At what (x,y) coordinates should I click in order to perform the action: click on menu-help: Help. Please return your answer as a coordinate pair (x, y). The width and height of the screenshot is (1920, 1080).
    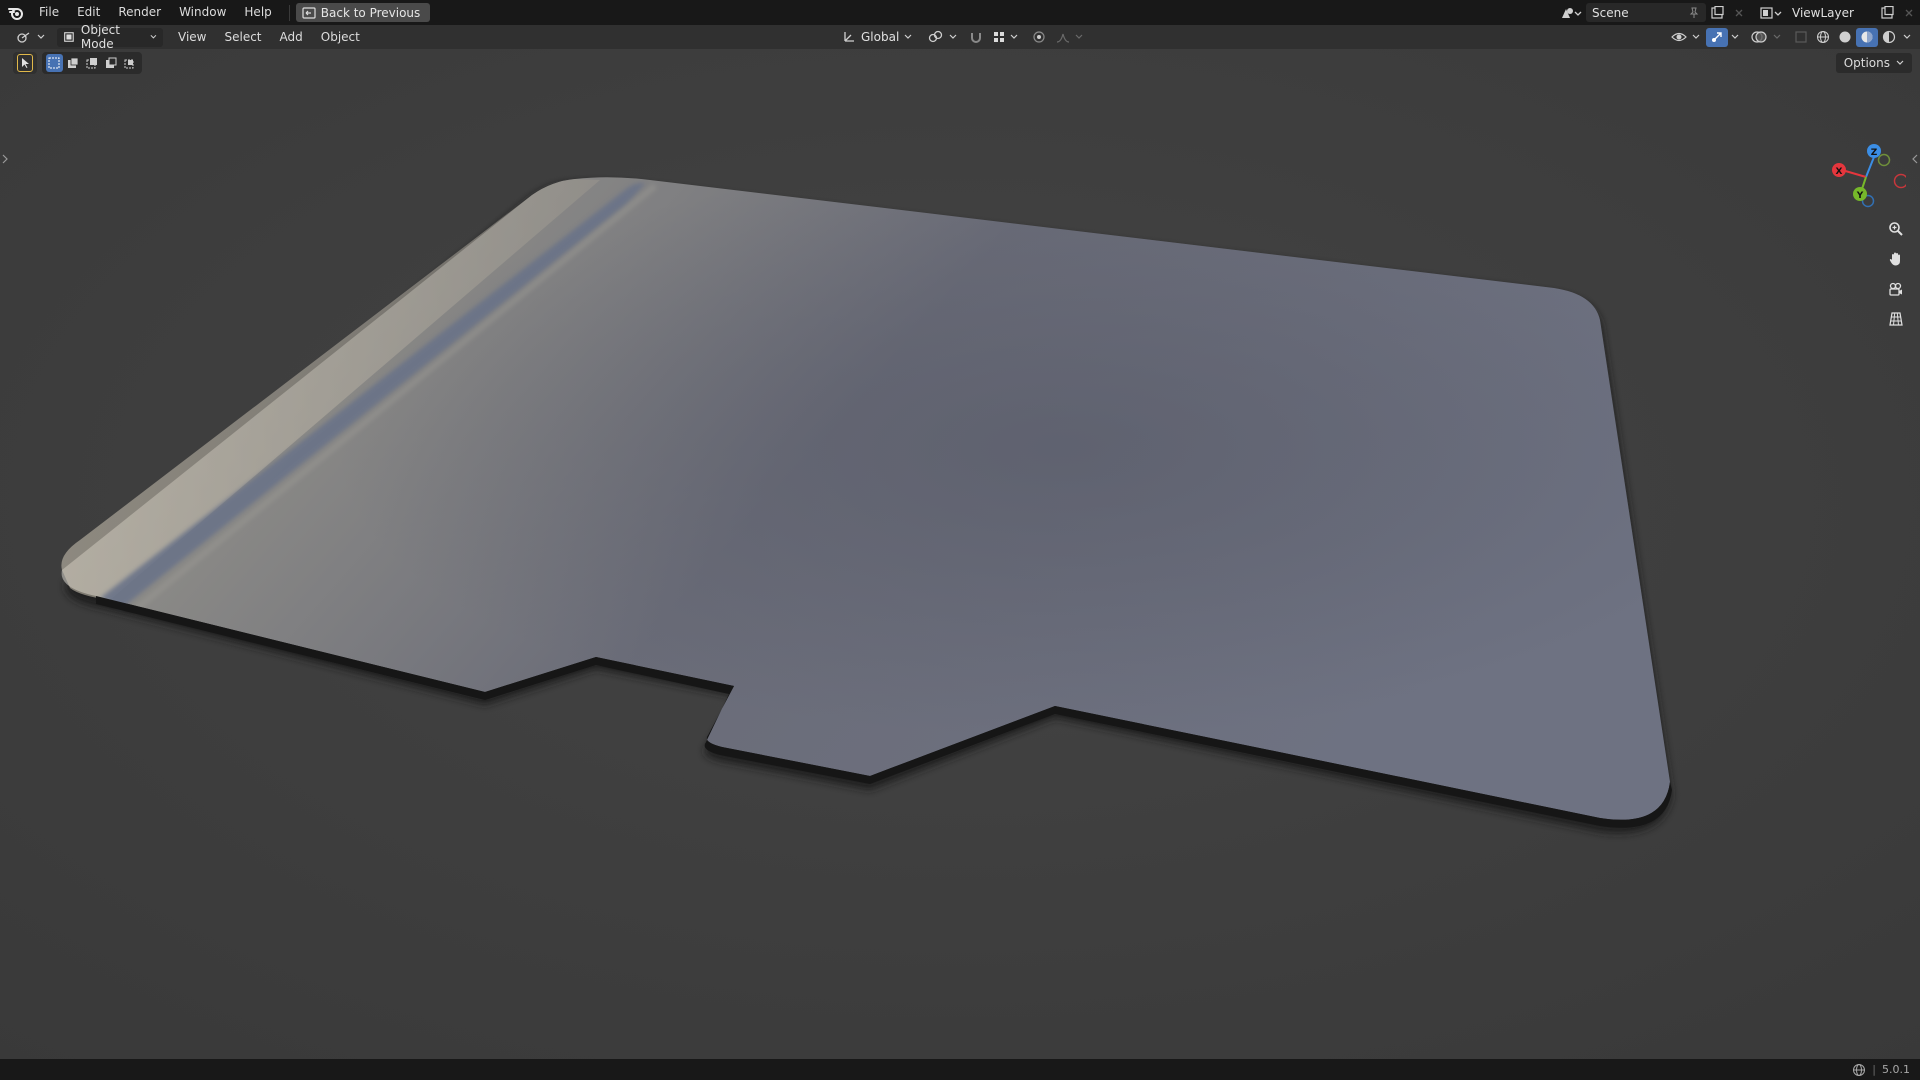
    Looking at the image, I should click on (257, 12).